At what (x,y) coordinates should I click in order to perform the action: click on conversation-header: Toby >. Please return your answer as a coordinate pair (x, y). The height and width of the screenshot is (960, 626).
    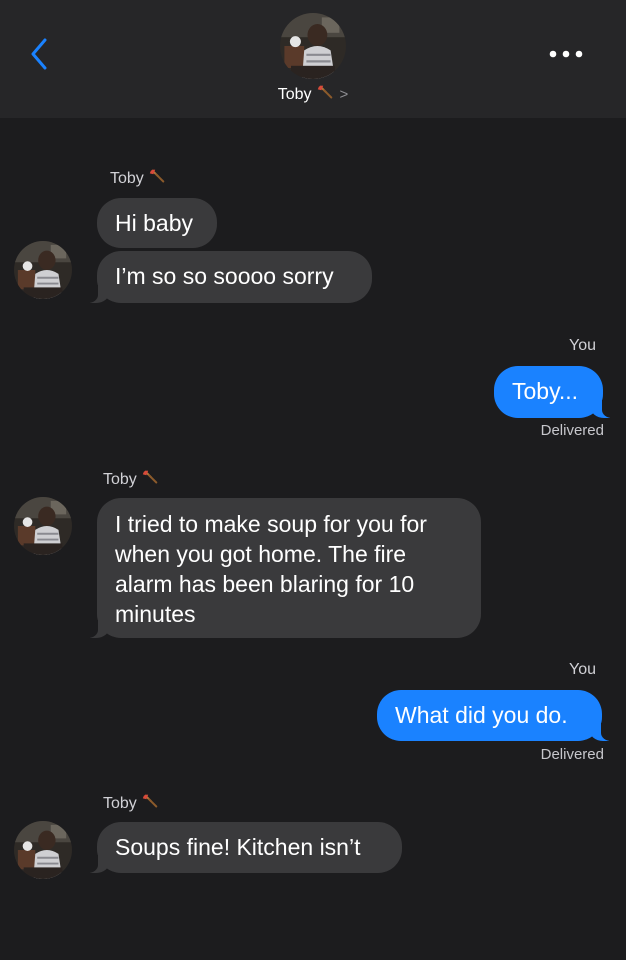
    Looking at the image, I should click on (313, 59).